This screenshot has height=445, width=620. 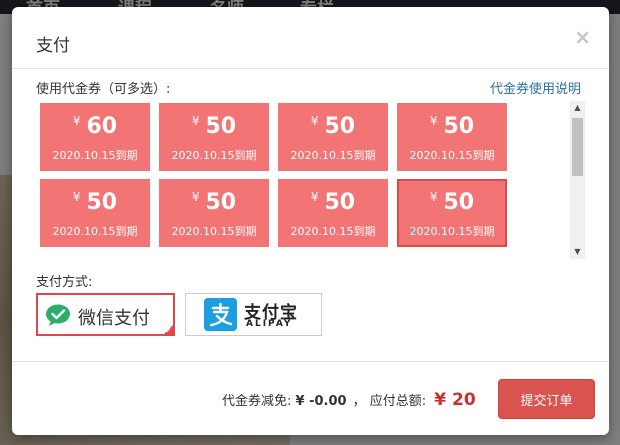 I want to click on wechat-pay-option: 微信支付 ✓, so click(x=105, y=314).